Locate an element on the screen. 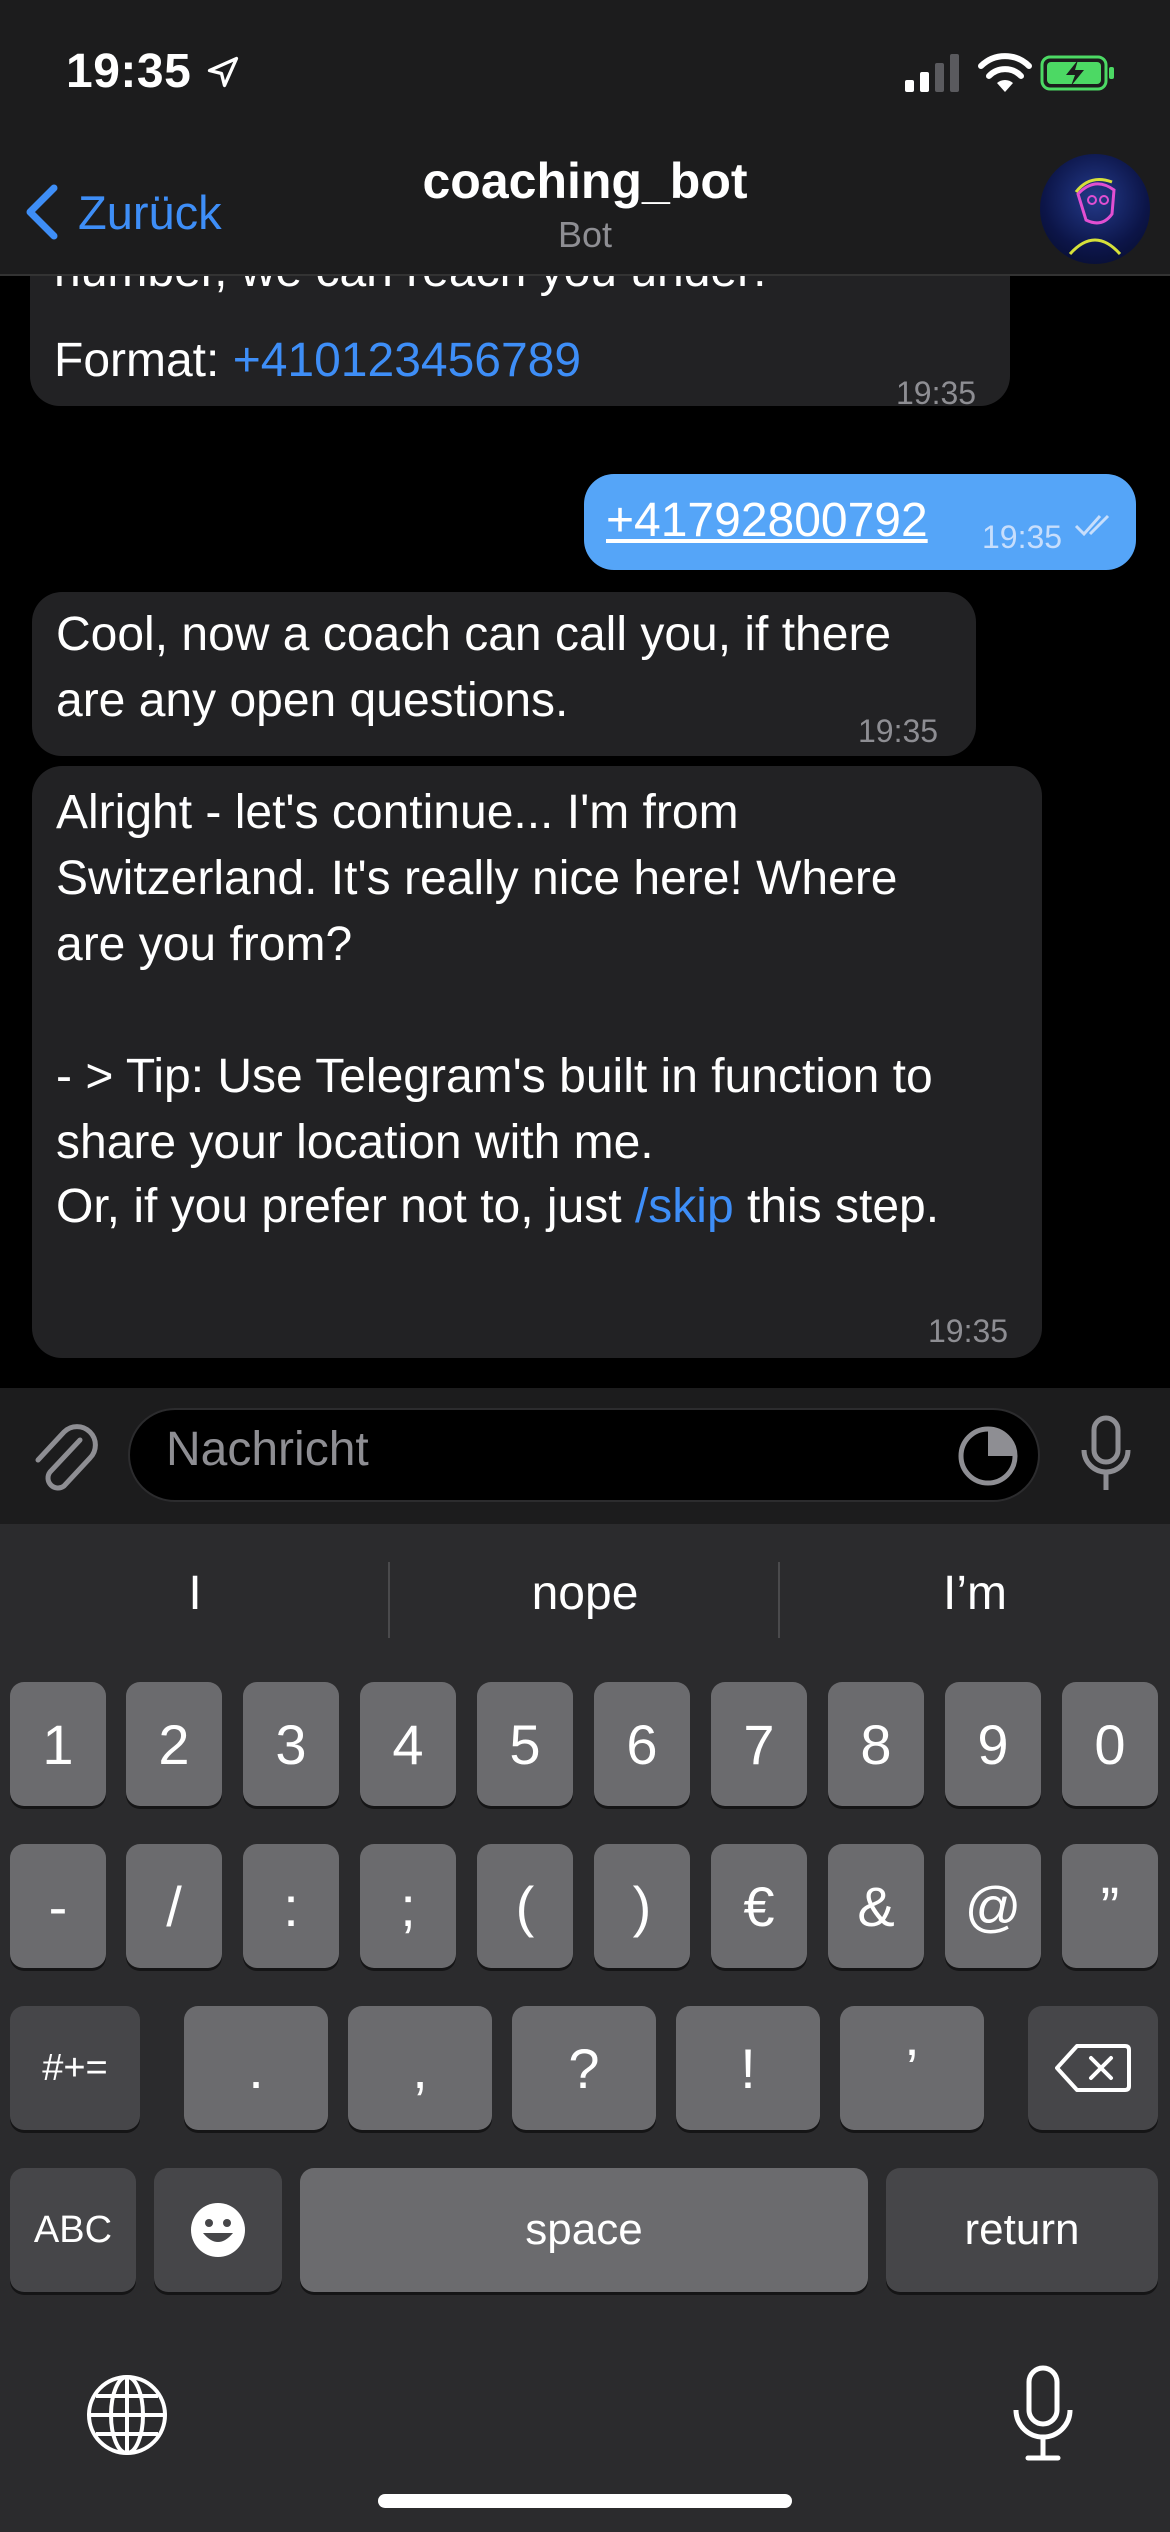 Image resolution: width=1170 pixels, height=2532 pixels. key-1: 1 is located at coordinates (58, 1744).